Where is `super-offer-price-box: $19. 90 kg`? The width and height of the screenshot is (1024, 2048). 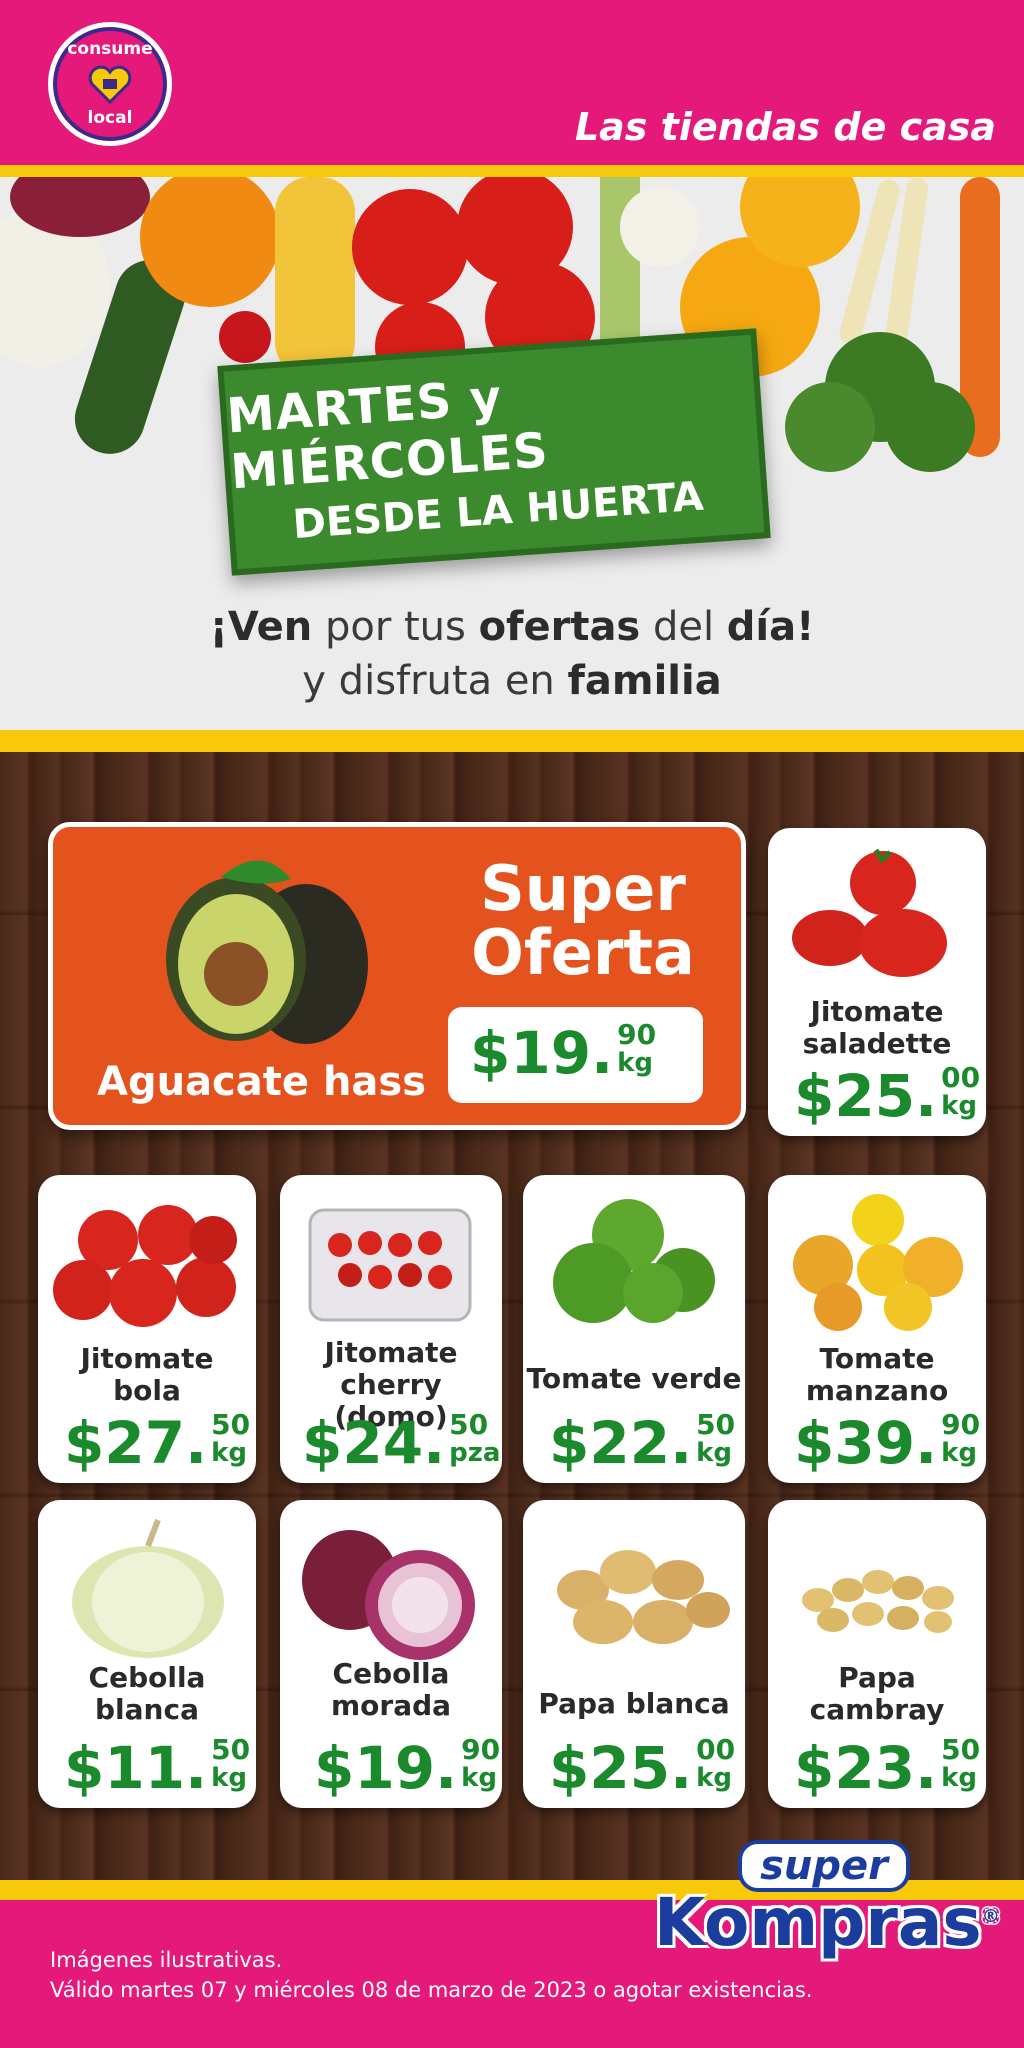
super-offer-price-box: $19. 90 kg is located at coordinates (575, 1055).